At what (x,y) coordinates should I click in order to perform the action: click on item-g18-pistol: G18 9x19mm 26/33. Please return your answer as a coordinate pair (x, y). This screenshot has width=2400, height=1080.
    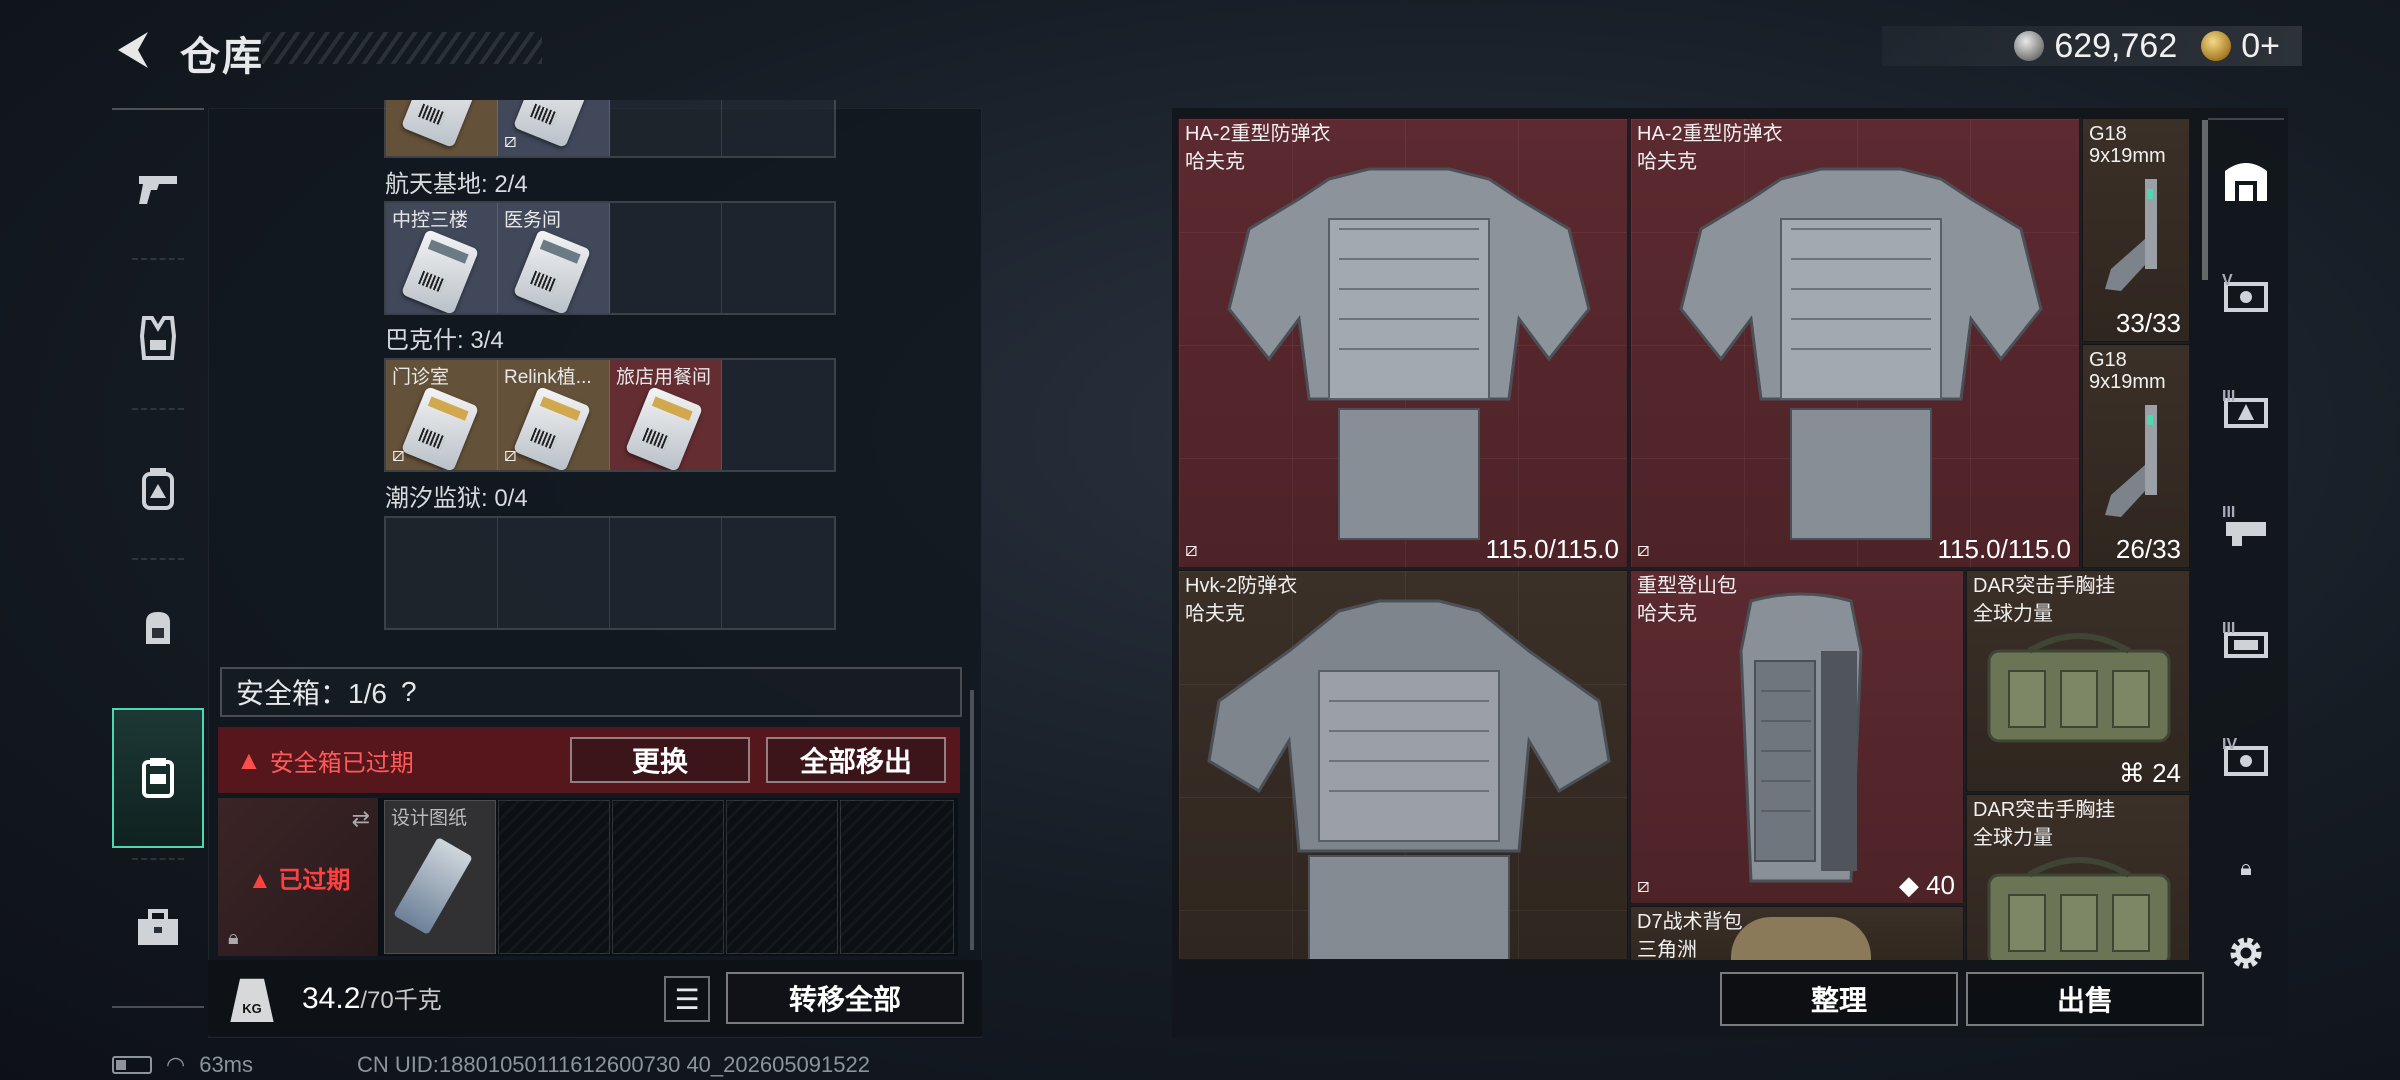
    Looking at the image, I should click on (2136, 456).